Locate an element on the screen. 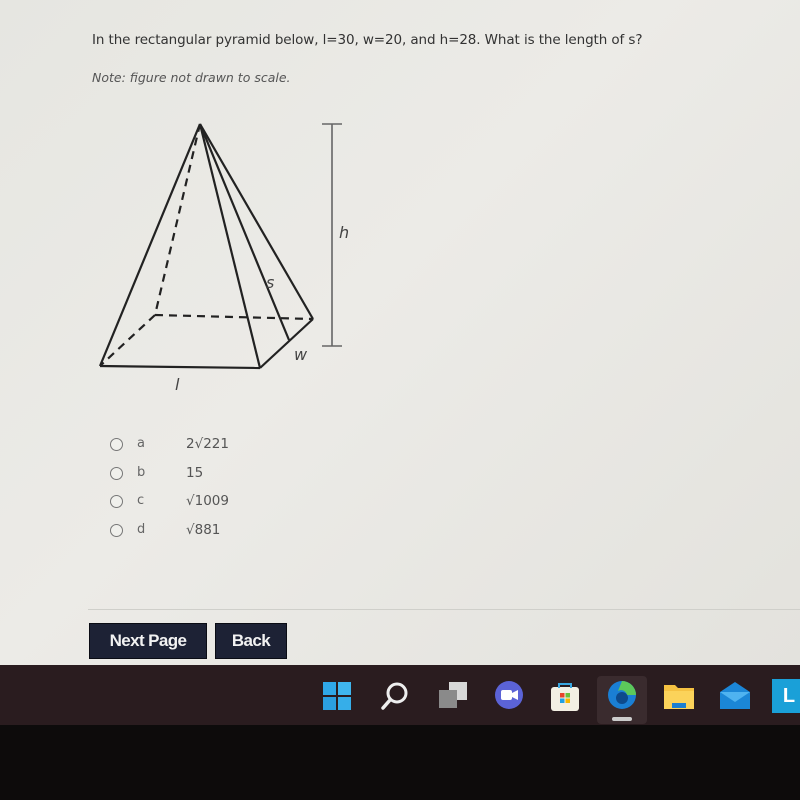  divider is located at coordinates (444, 609).